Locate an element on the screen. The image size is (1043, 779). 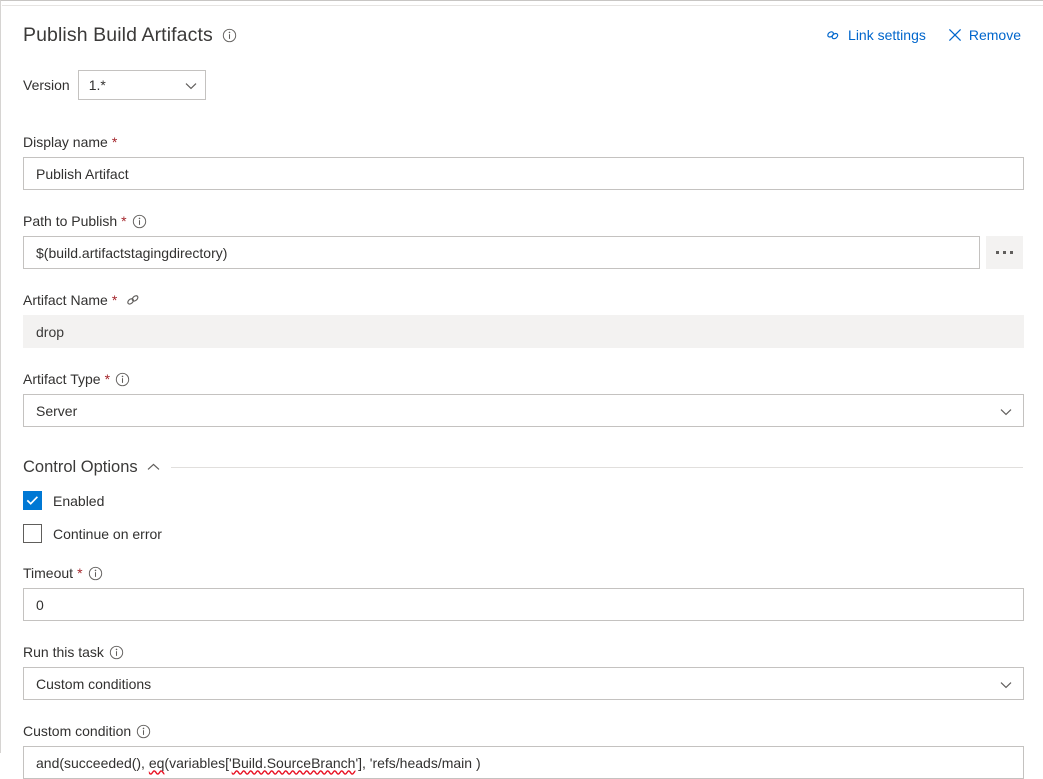
field-run-this-task: Run this task Custom conditions is located at coordinates (523, 671).